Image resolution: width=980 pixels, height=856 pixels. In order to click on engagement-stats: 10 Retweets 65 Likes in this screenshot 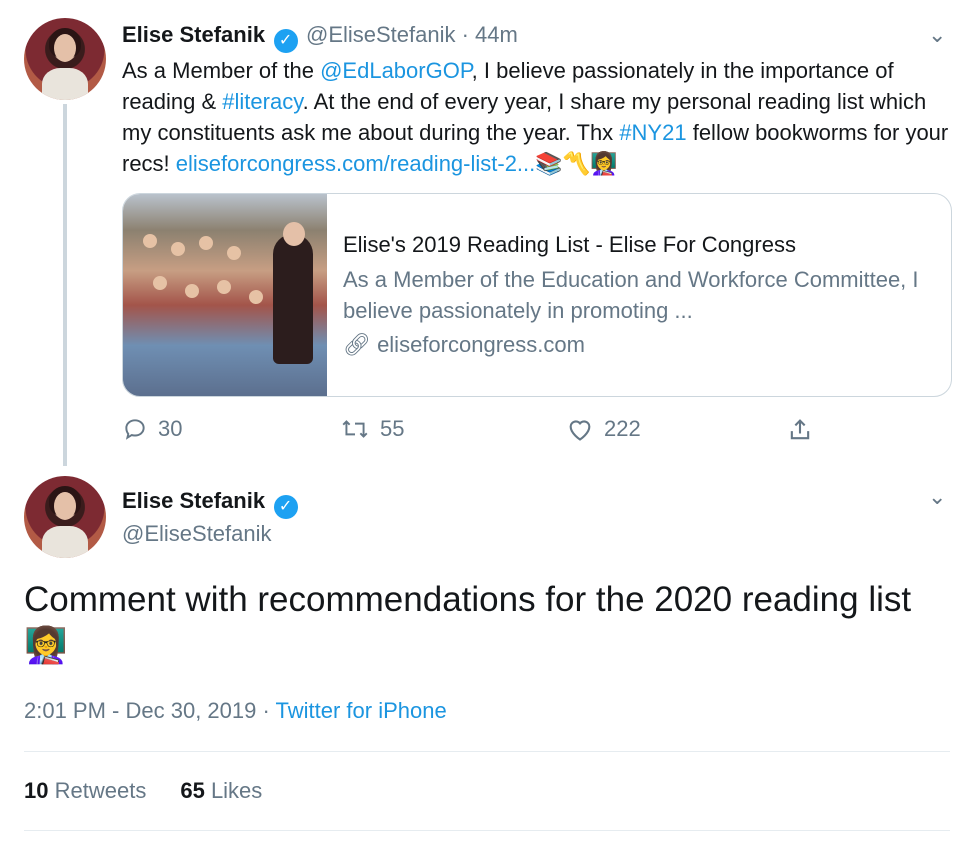, I will do `click(143, 791)`.